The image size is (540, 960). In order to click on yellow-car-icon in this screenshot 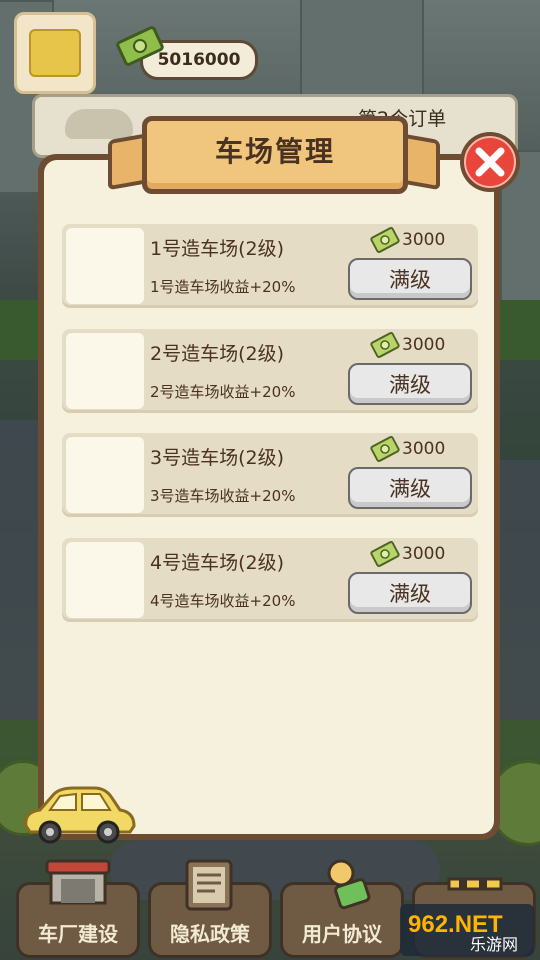, I will do `click(80, 815)`.